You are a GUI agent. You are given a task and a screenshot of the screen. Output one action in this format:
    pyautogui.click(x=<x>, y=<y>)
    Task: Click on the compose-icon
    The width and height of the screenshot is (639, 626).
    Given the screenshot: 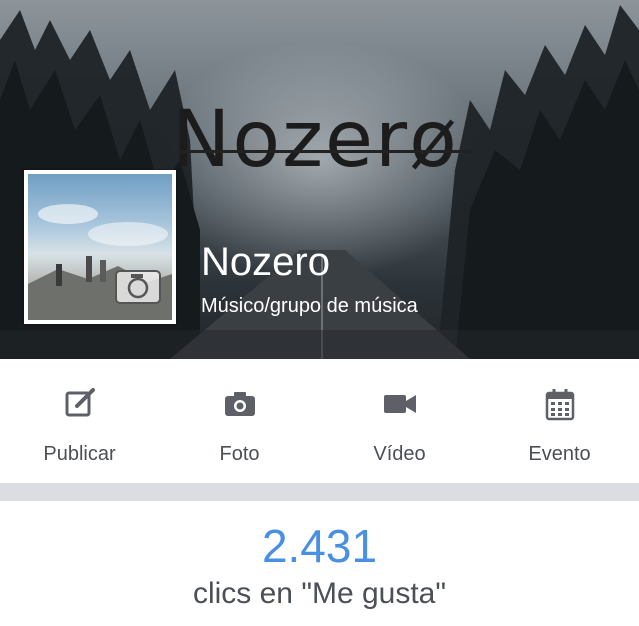 What is the action you would take?
    pyautogui.click(x=80, y=402)
    